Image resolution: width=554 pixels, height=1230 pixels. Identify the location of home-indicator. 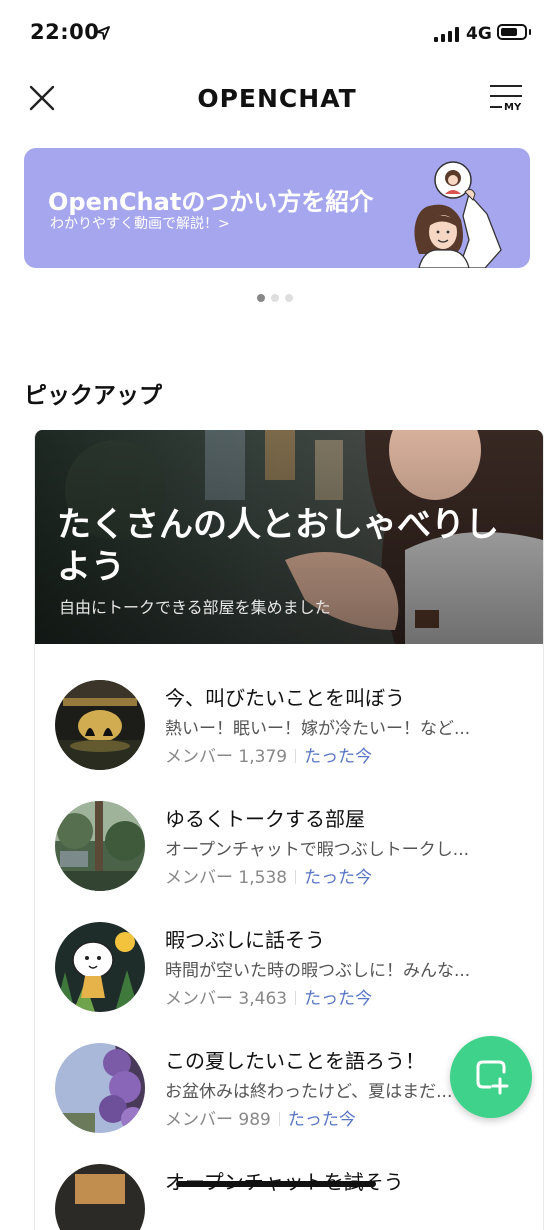
(276, 1184).